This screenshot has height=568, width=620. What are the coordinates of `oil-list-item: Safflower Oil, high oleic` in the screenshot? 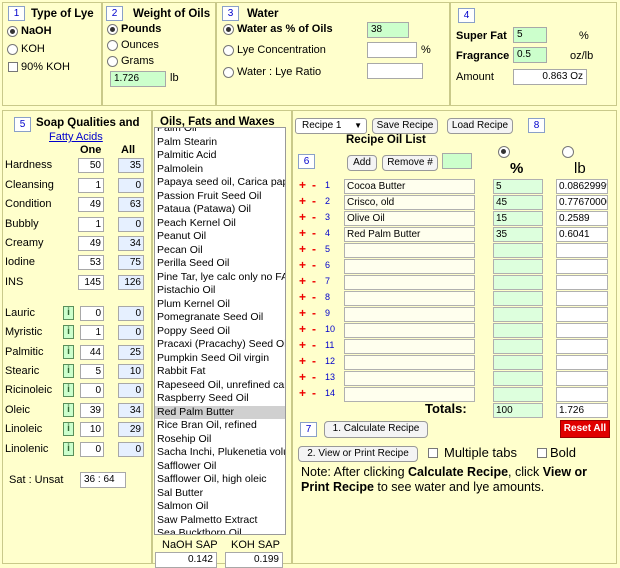 It's located at (220, 480).